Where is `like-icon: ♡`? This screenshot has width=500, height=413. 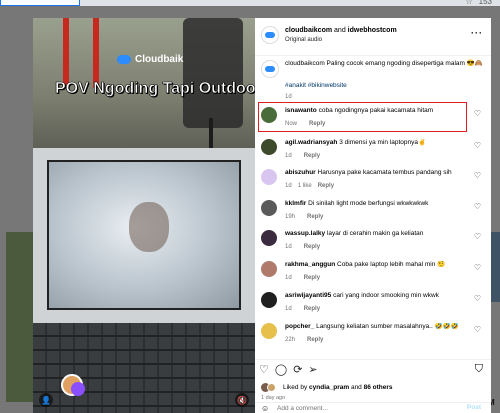
like-icon: ♡ is located at coordinates (264, 369).